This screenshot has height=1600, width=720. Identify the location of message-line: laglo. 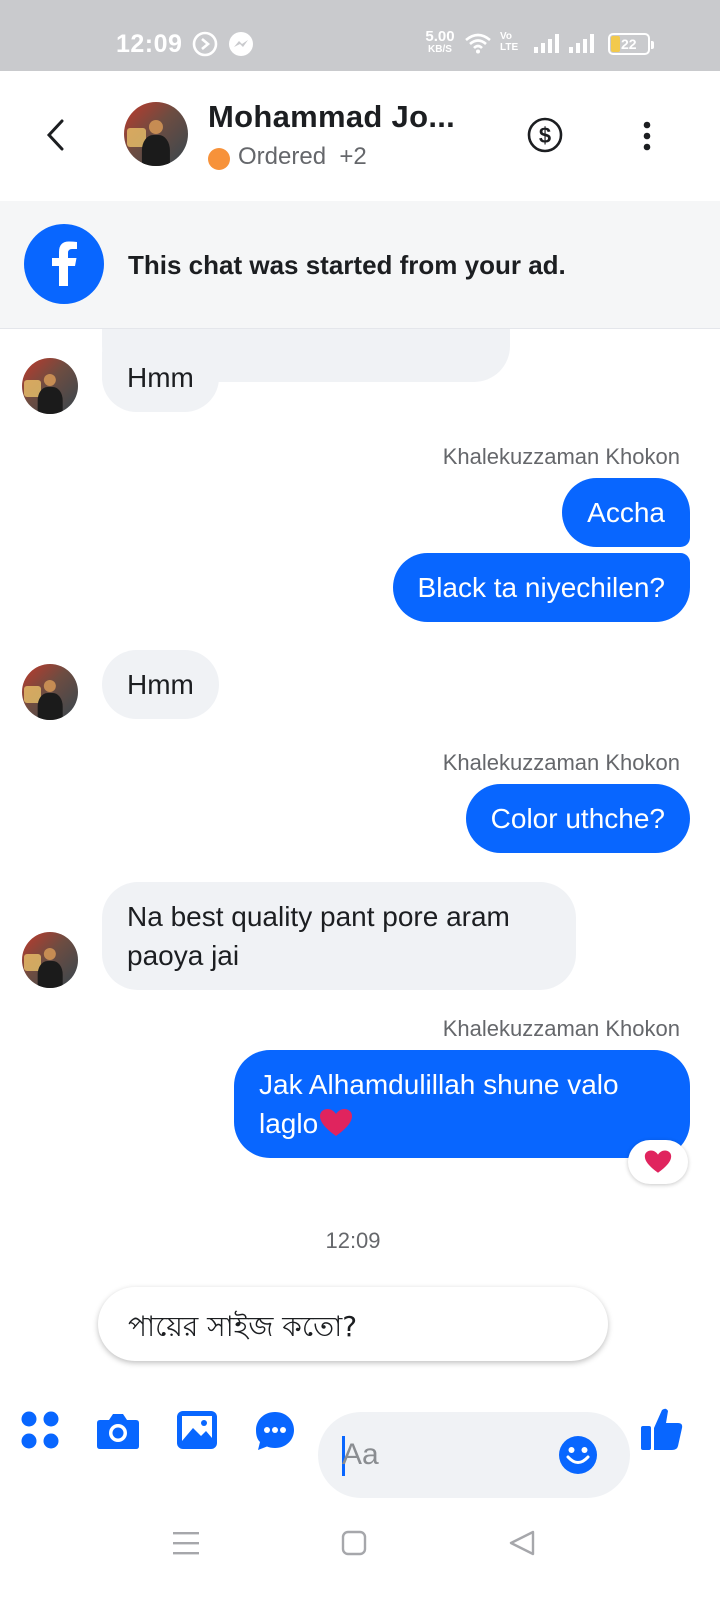
(462, 1123).